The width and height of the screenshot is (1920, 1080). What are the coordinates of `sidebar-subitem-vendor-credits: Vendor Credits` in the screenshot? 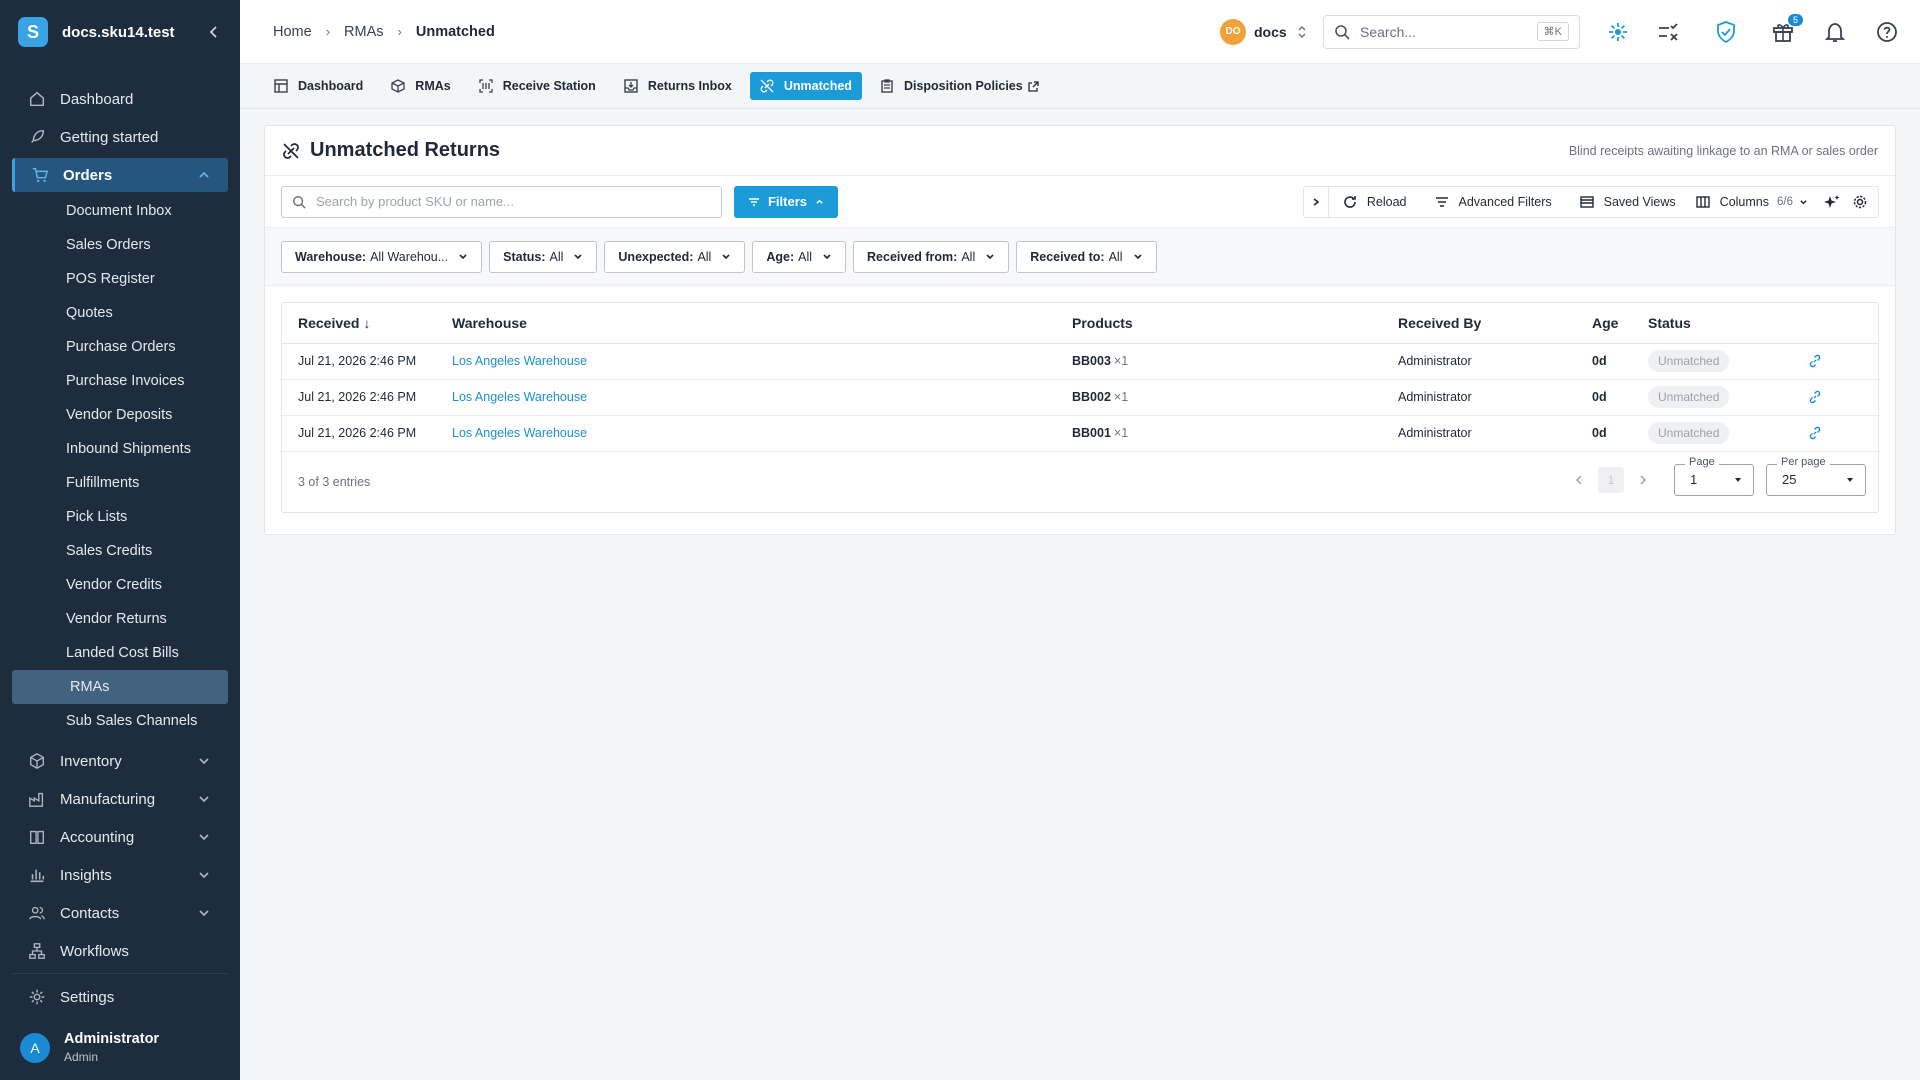 It's located at (120, 585).